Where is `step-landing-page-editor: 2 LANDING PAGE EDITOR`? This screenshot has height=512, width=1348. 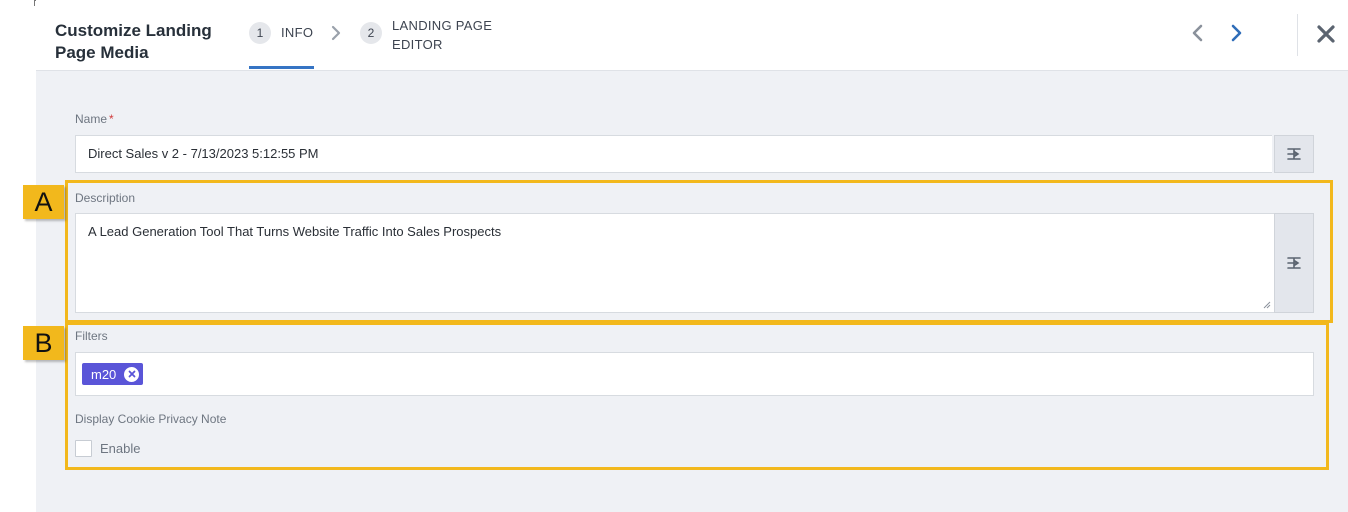 step-landing-page-editor: 2 LANDING PAGE EDITOR is located at coordinates (431, 36).